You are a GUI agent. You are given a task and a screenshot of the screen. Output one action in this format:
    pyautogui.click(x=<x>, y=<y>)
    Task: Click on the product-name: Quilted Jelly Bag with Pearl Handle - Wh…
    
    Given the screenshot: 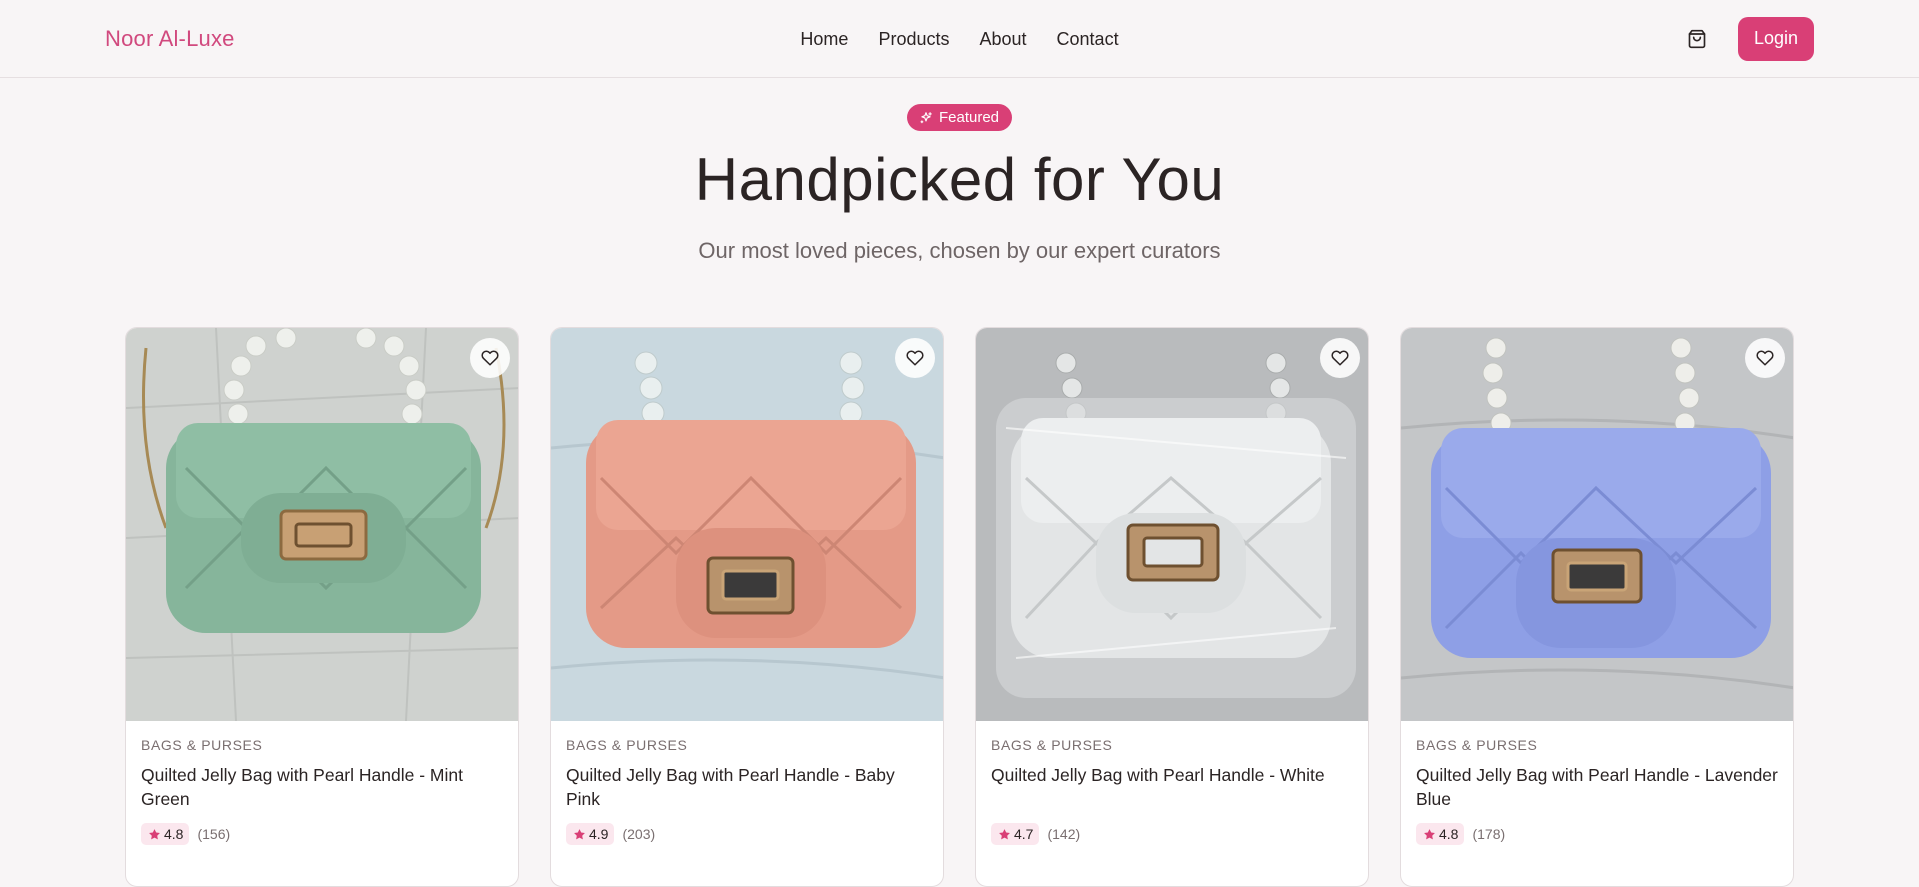 What is the action you would take?
    pyautogui.click(x=1172, y=787)
    